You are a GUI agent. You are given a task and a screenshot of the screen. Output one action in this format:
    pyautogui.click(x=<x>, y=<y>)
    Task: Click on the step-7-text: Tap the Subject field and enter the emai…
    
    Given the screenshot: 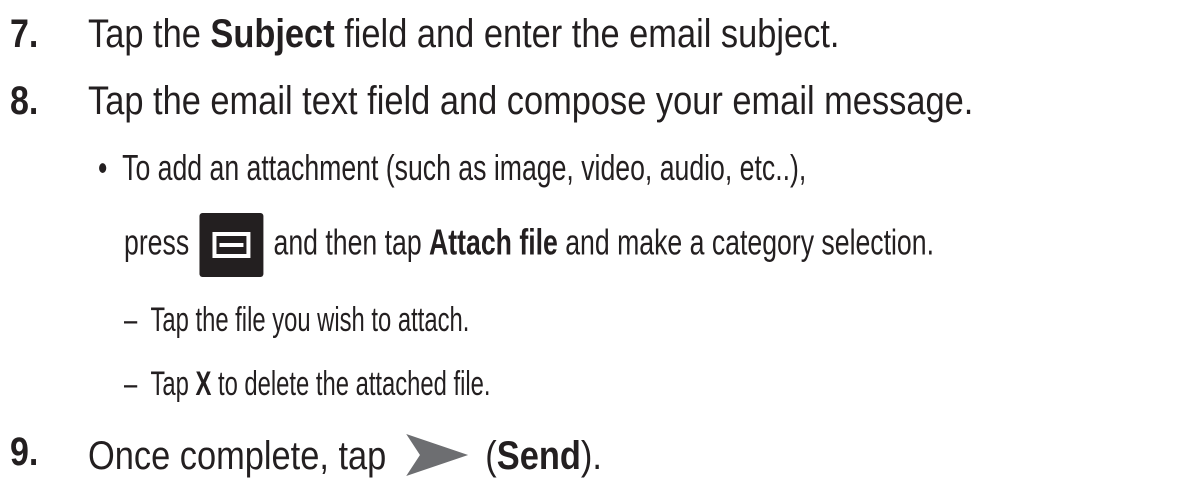 What is the action you would take?
    pyautogui.click(x=463, y=34)
    